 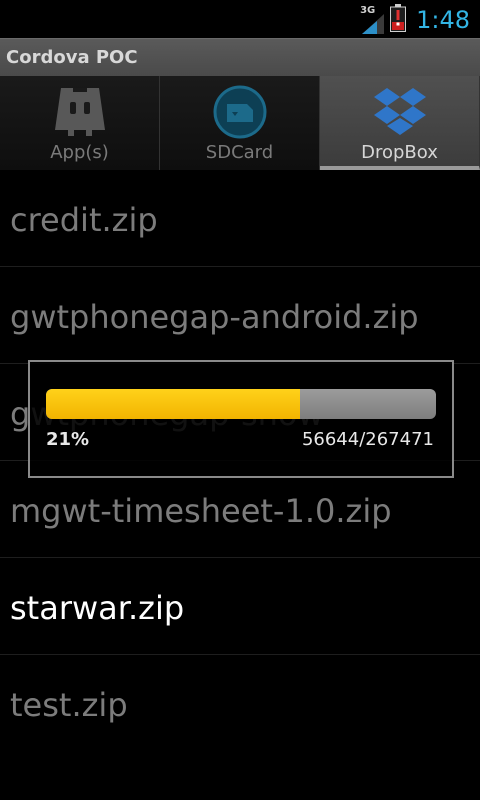 I want to click on status-clock: 1:48, so click(x=443, y=20).